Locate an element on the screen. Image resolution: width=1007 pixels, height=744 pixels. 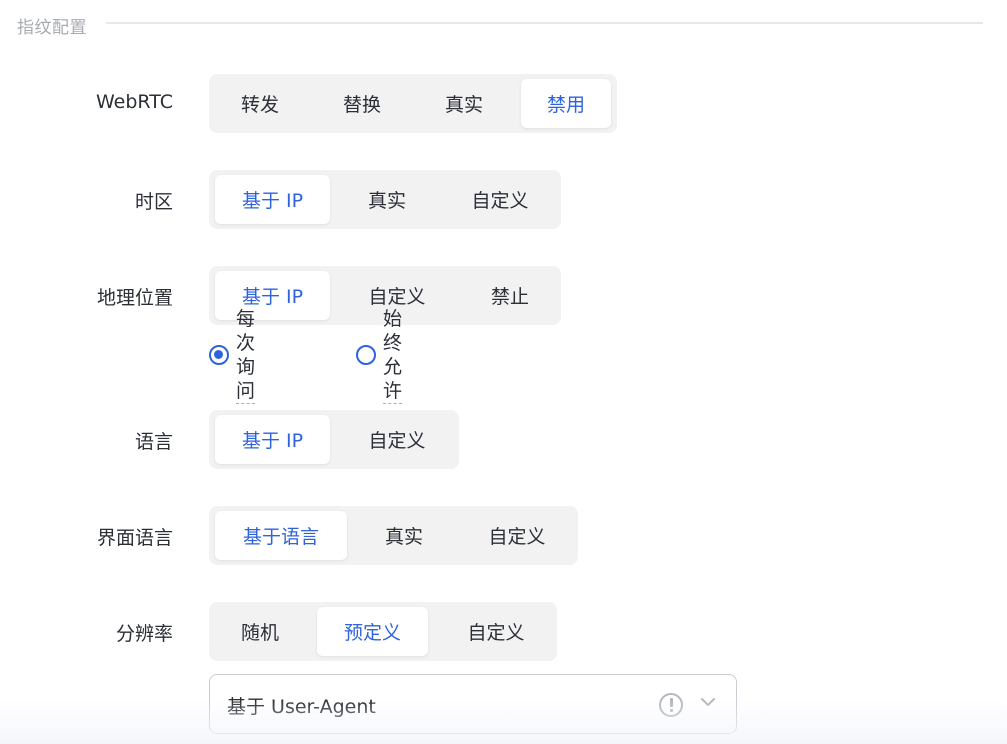
timezone-segmented-control: 基于 IP 真实 自定义 is located at coordinates (385, 199).